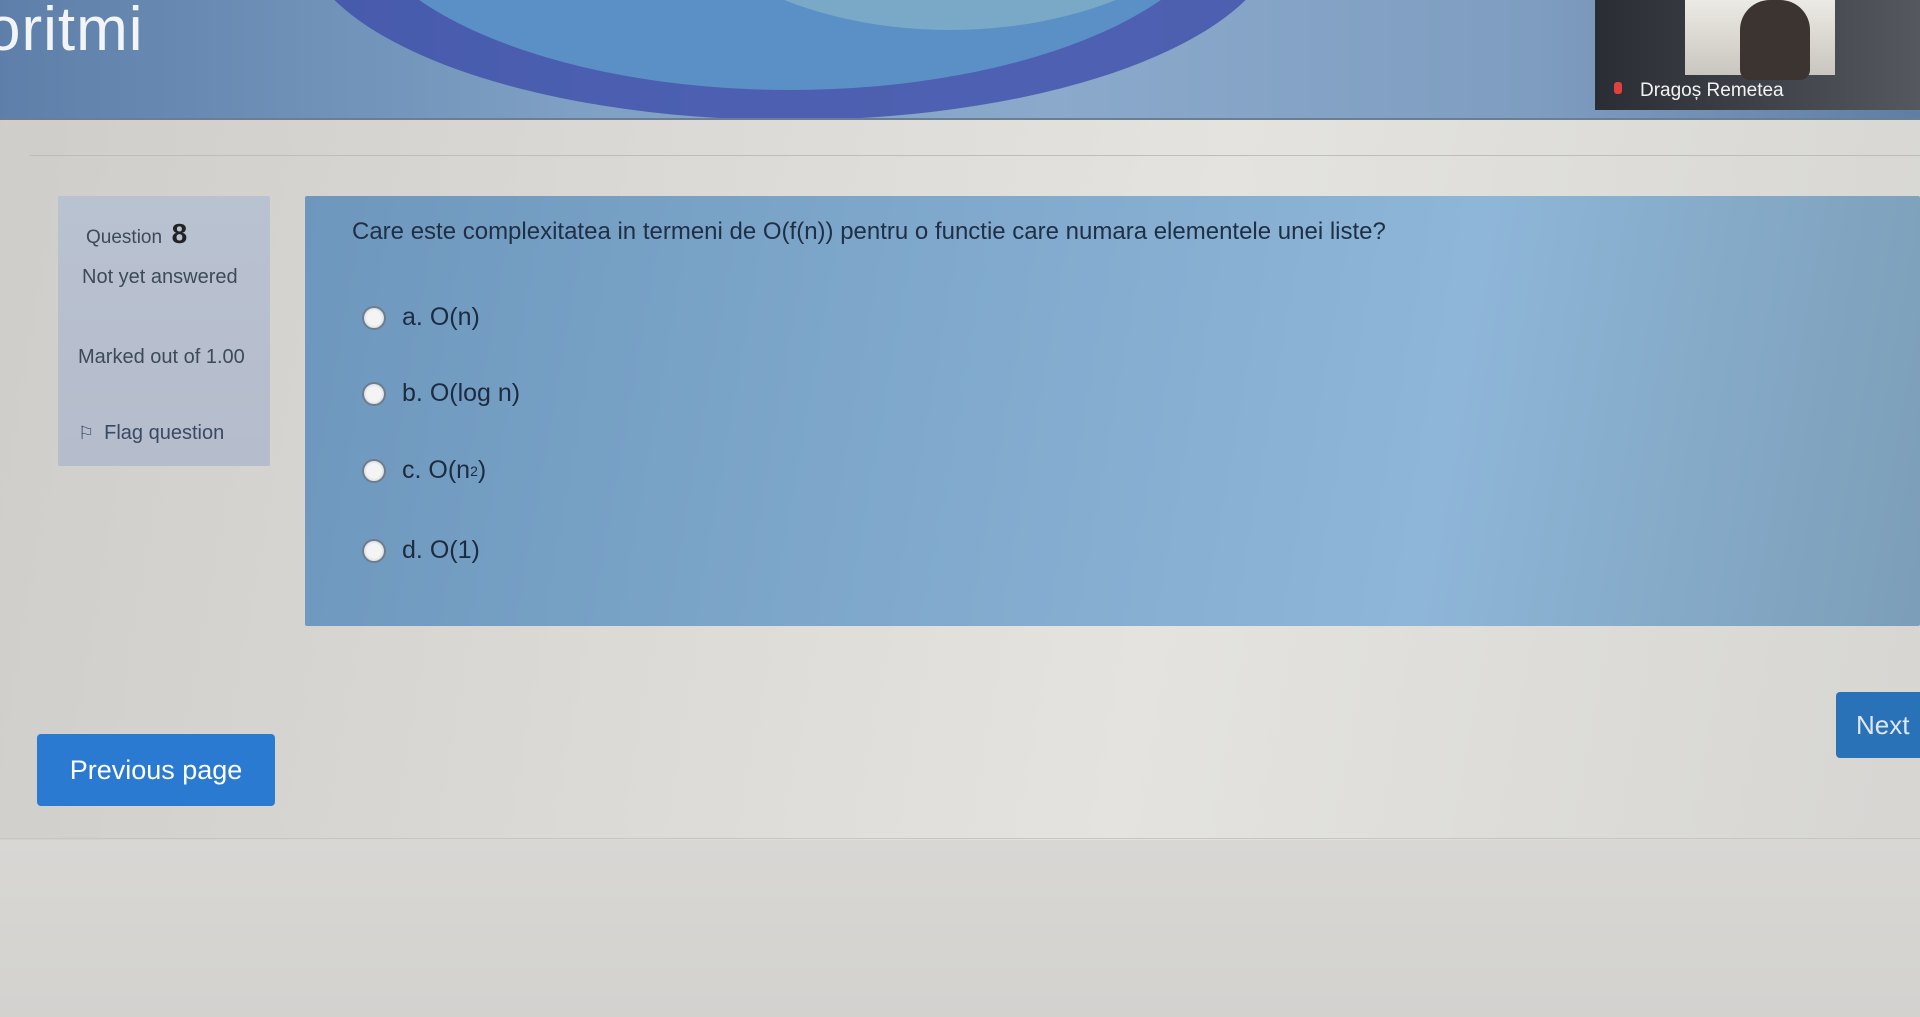 The height and width of the screenshot is (1017, 1920). I want to click on course-title: oritmi, so click(72, 32).